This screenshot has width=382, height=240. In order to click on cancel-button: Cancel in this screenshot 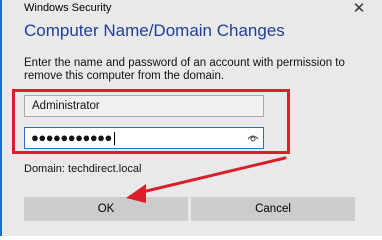, I will do `click(273, 209)`.